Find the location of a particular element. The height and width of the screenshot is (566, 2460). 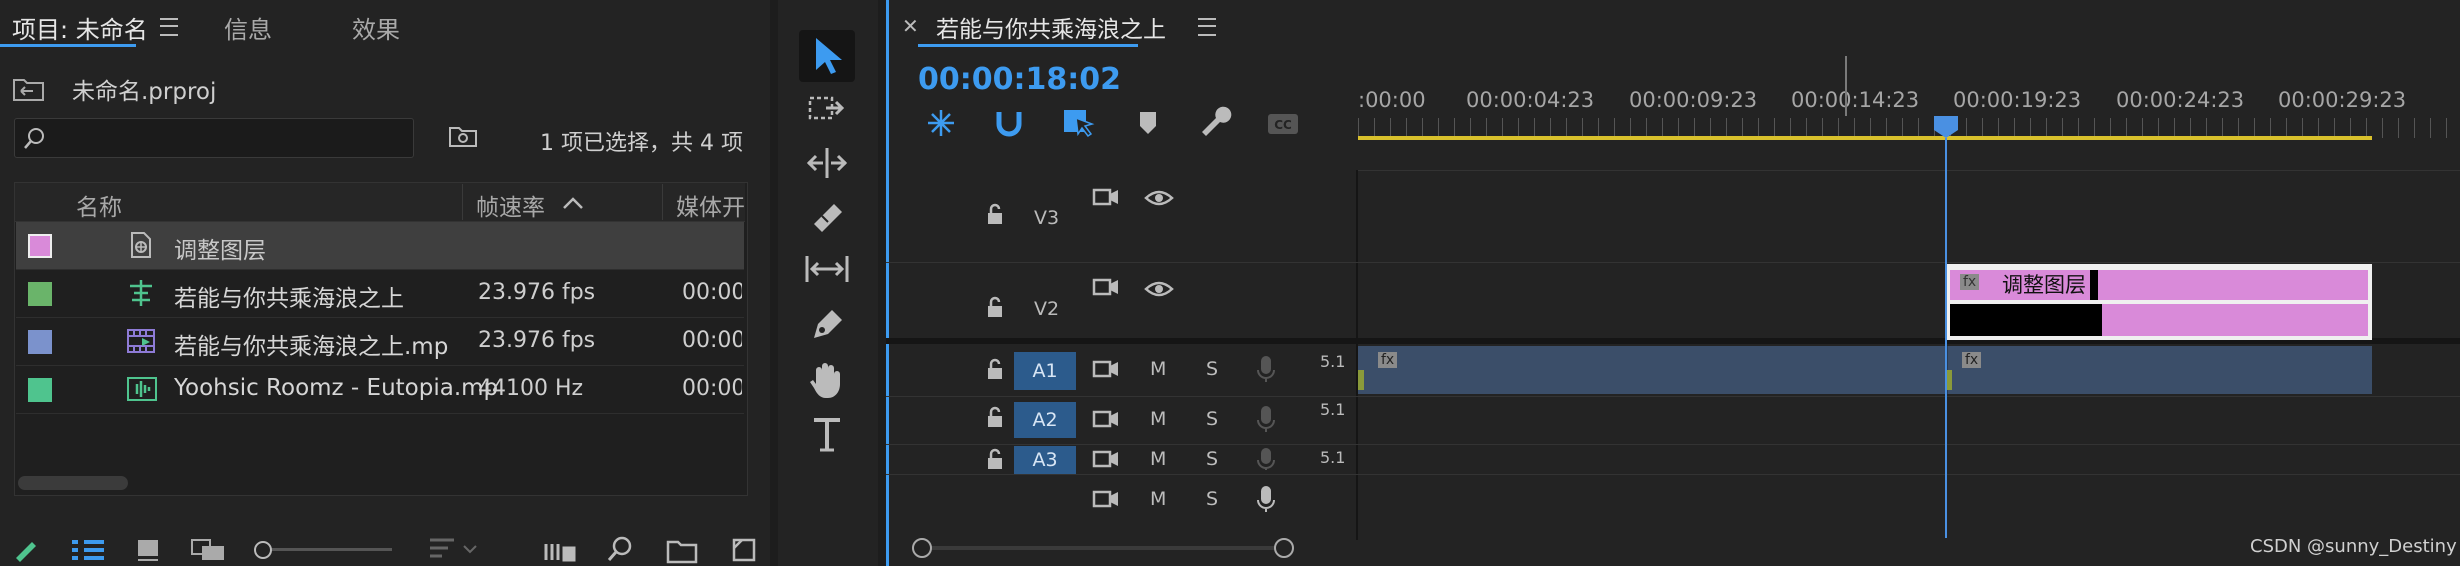

list-view-icon is located at coordinates (88, 551).